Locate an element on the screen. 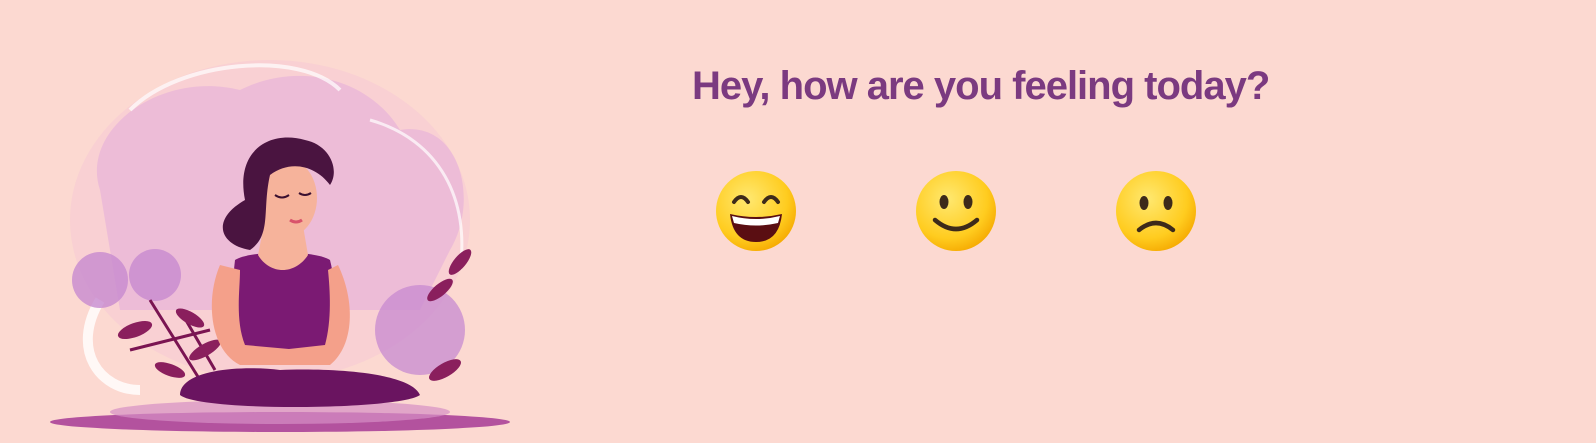  frowning-face-icon is located at coordinates (1156, 211).